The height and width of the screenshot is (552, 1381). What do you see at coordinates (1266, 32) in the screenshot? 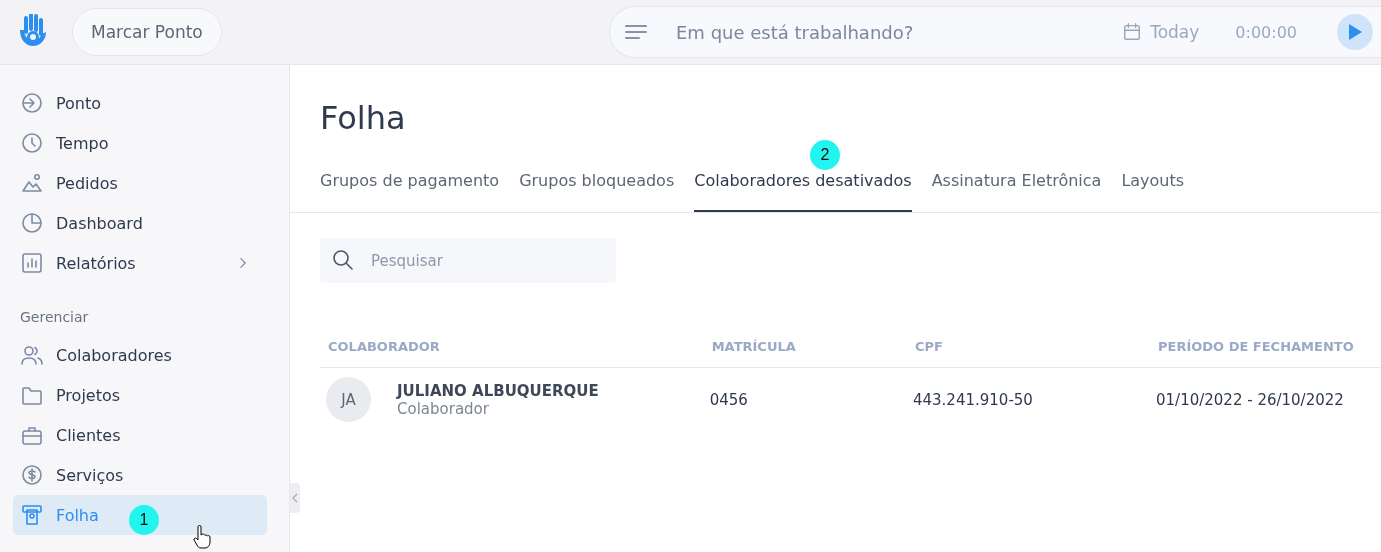
I see `elapsed-time: 0:00:00` at bounding box center [1266, 32].